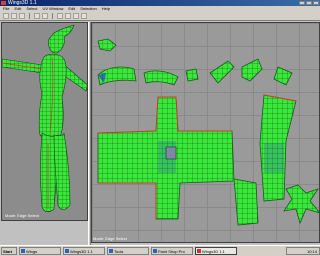 Image resolution: width=320 pixels, height=256 pixels. I want to click on face-mode-icon, so click(76, 16).